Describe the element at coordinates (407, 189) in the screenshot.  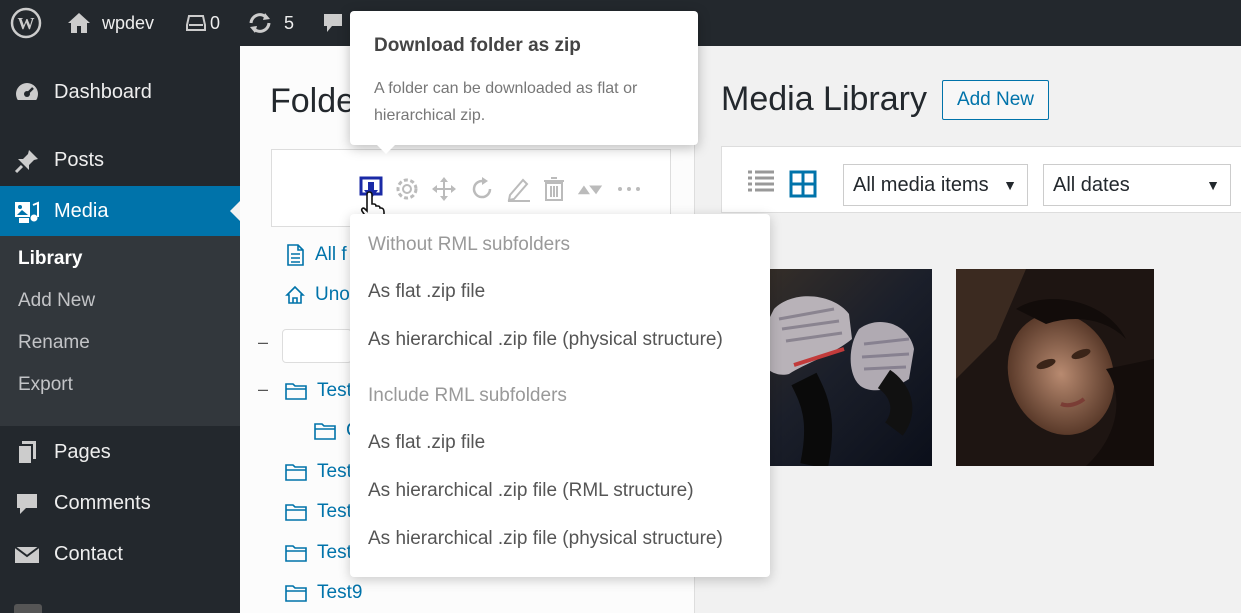
I see `gear-icon` at that location.